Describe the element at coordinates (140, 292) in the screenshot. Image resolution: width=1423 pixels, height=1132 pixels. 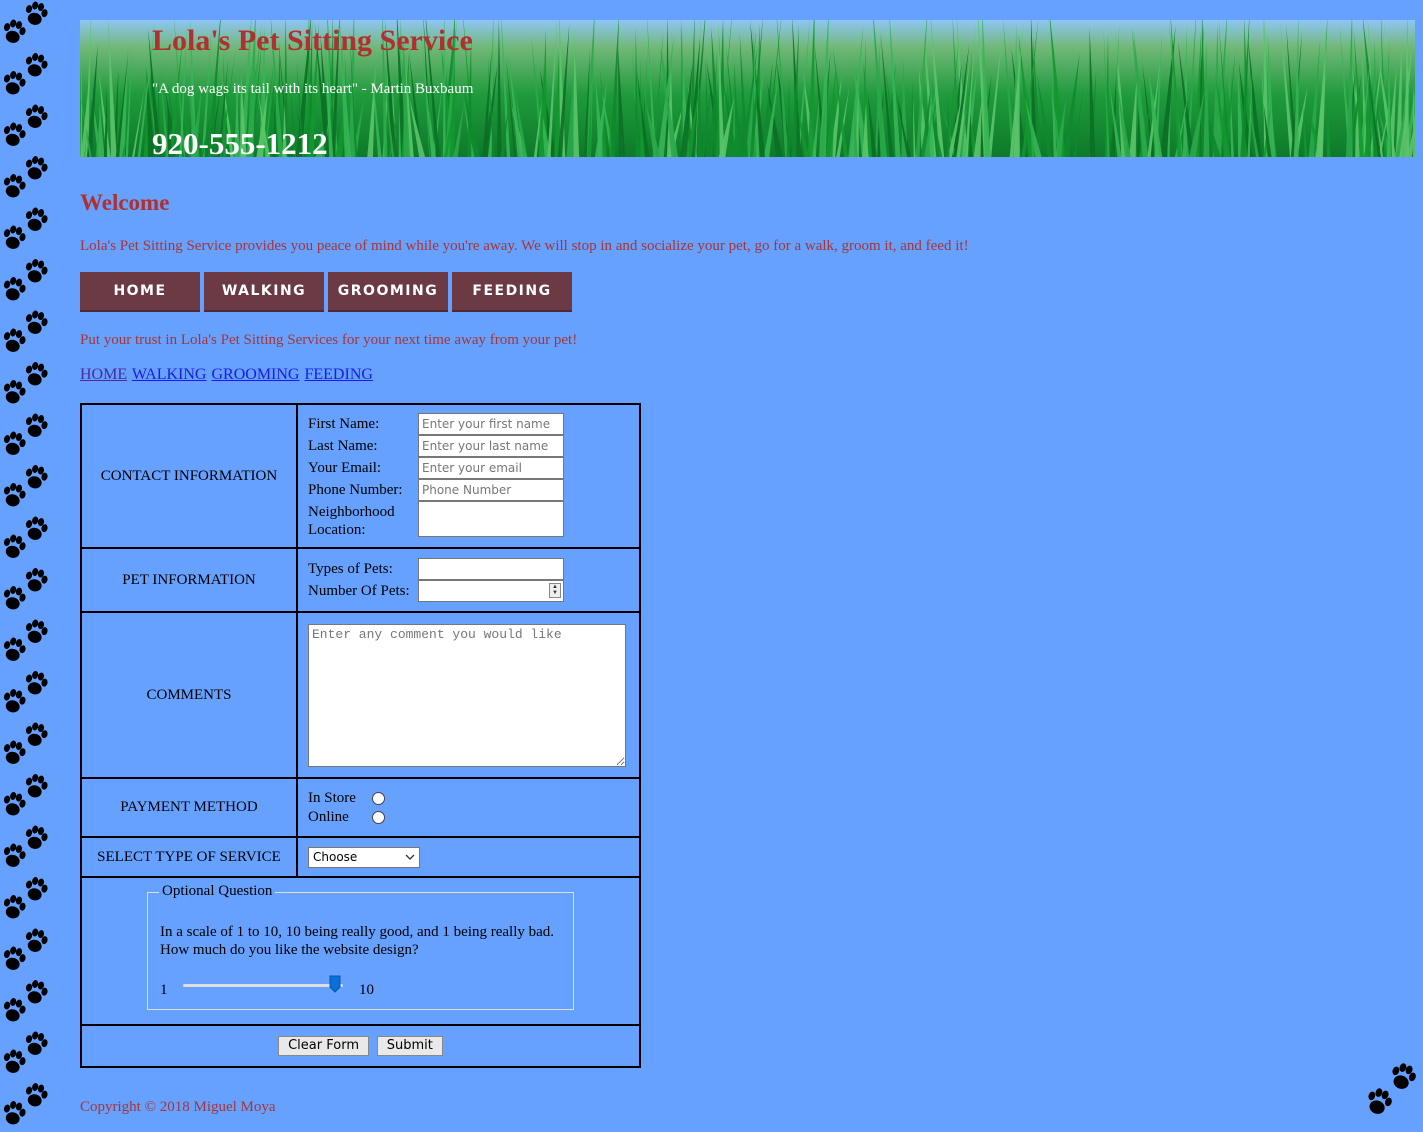
I see `nav-button-home: HOME` at that location.